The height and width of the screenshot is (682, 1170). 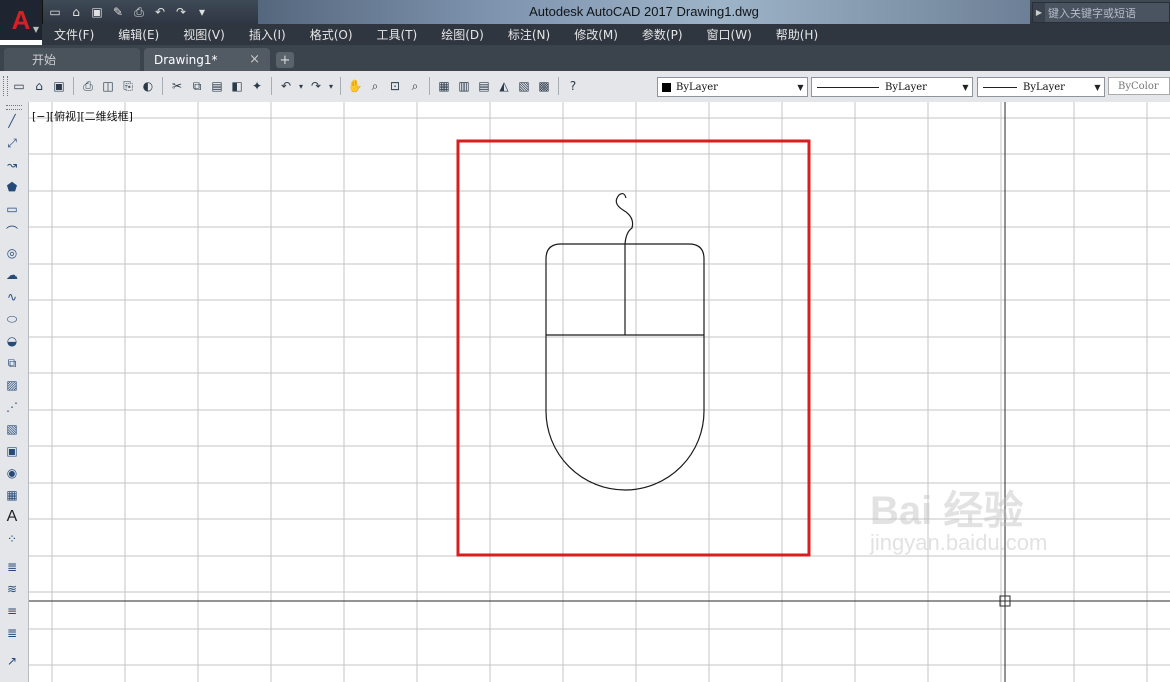 What do you see at coordinates (97, 12) in the screenshot?
I see `save-icon: ▣` at bounding box center [97, 12].